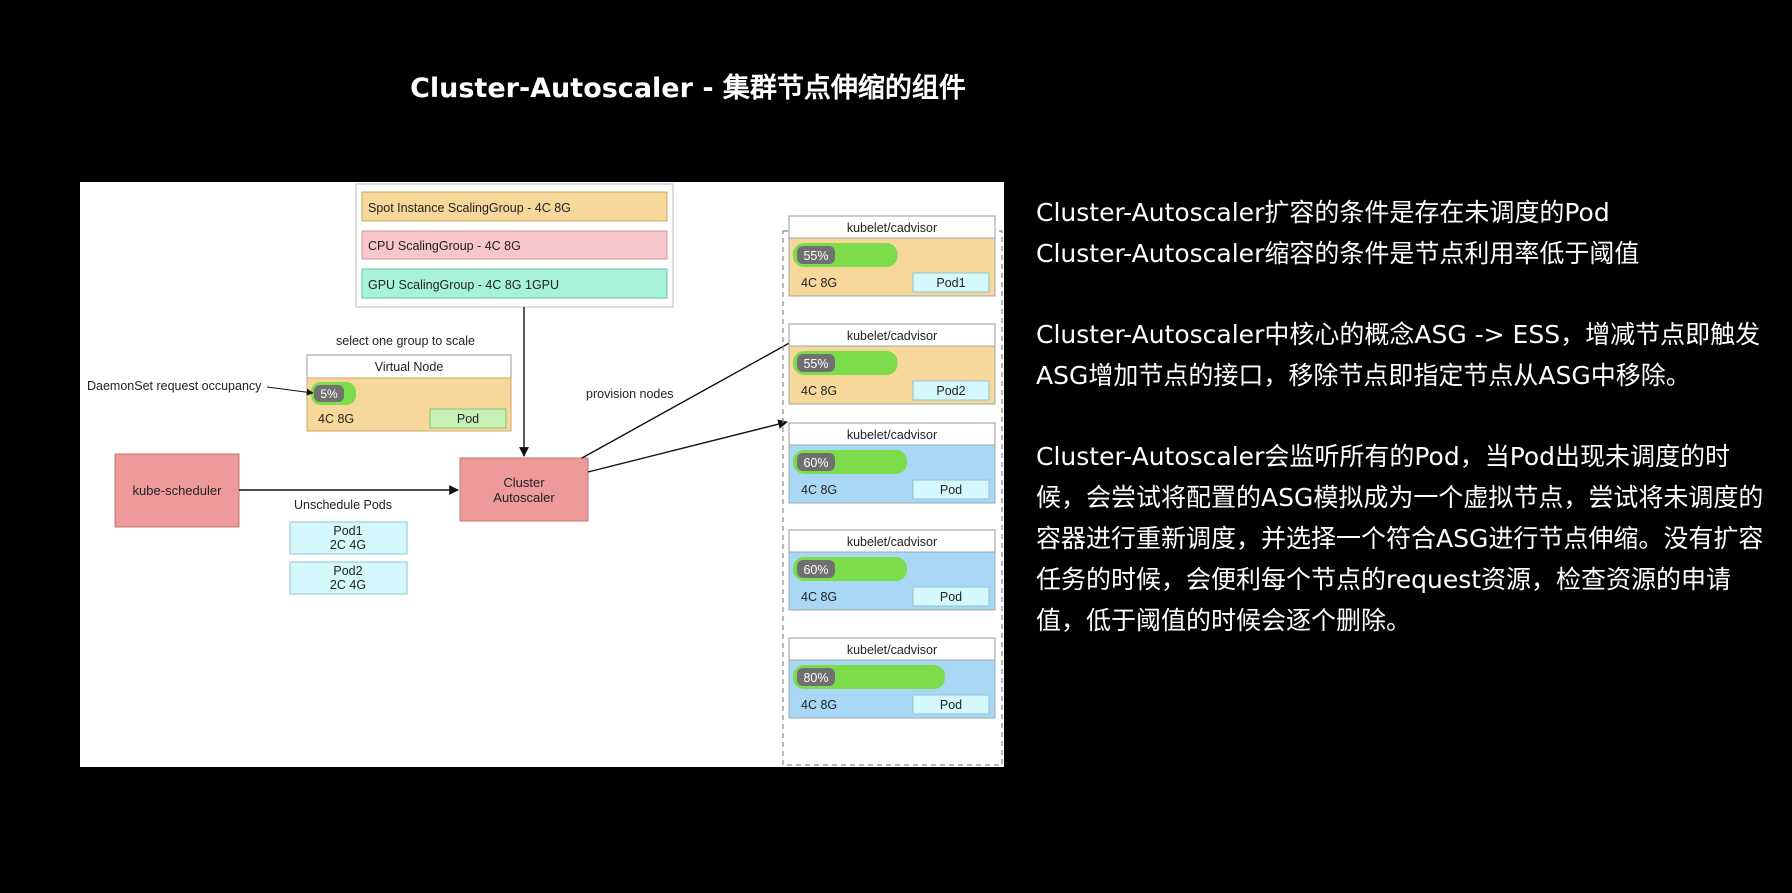 This screenshot has width=1792, height=893. What do you see at coordinates (892, 364) in the screenshot?
I see `worker-node-2: kubelet/cadvisor 55% 4C 8G Pod2` at bounding box center [892, 364].